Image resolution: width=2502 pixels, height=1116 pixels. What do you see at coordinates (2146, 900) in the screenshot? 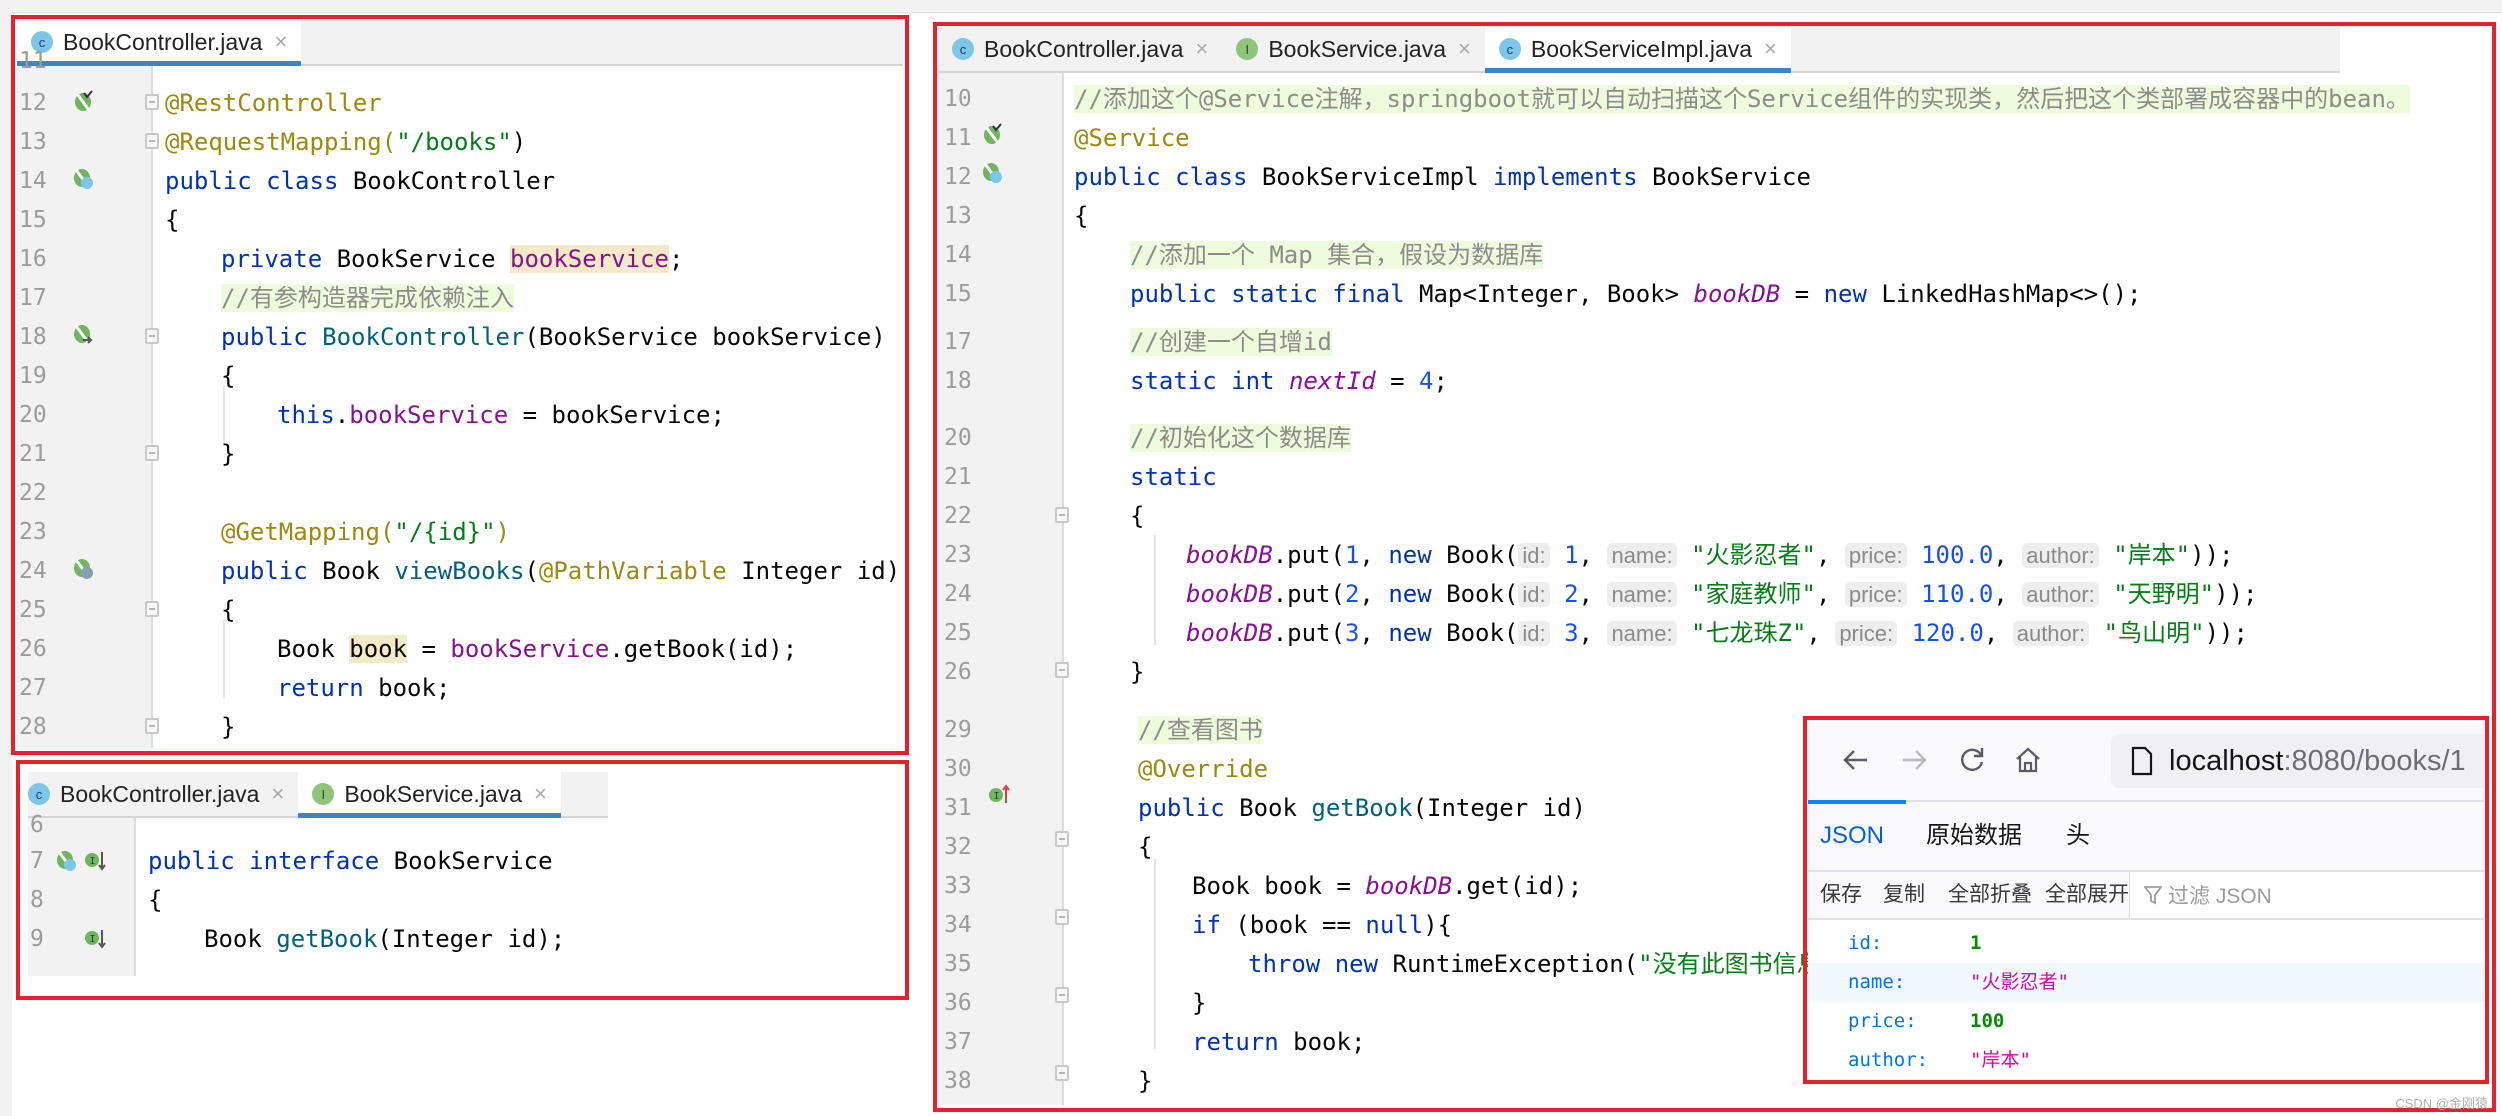
I see `highlight-box-browser` at bounding box center [2146, 900].